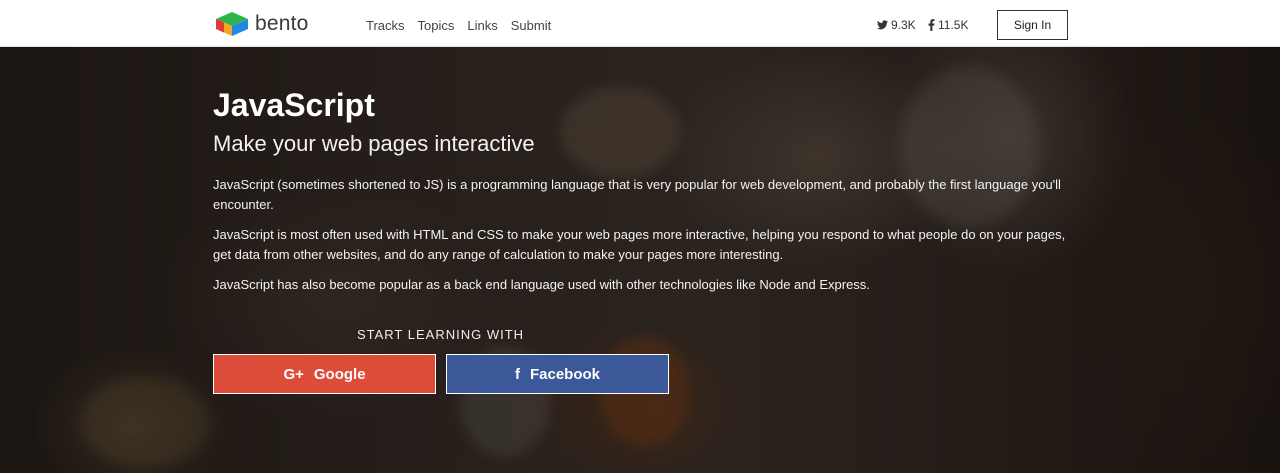 This screenshot has height=473, width=1280. Describe the element at coordinates (531, 25) in the screenshot. I see `nav-item-submit: Submit` at that location.